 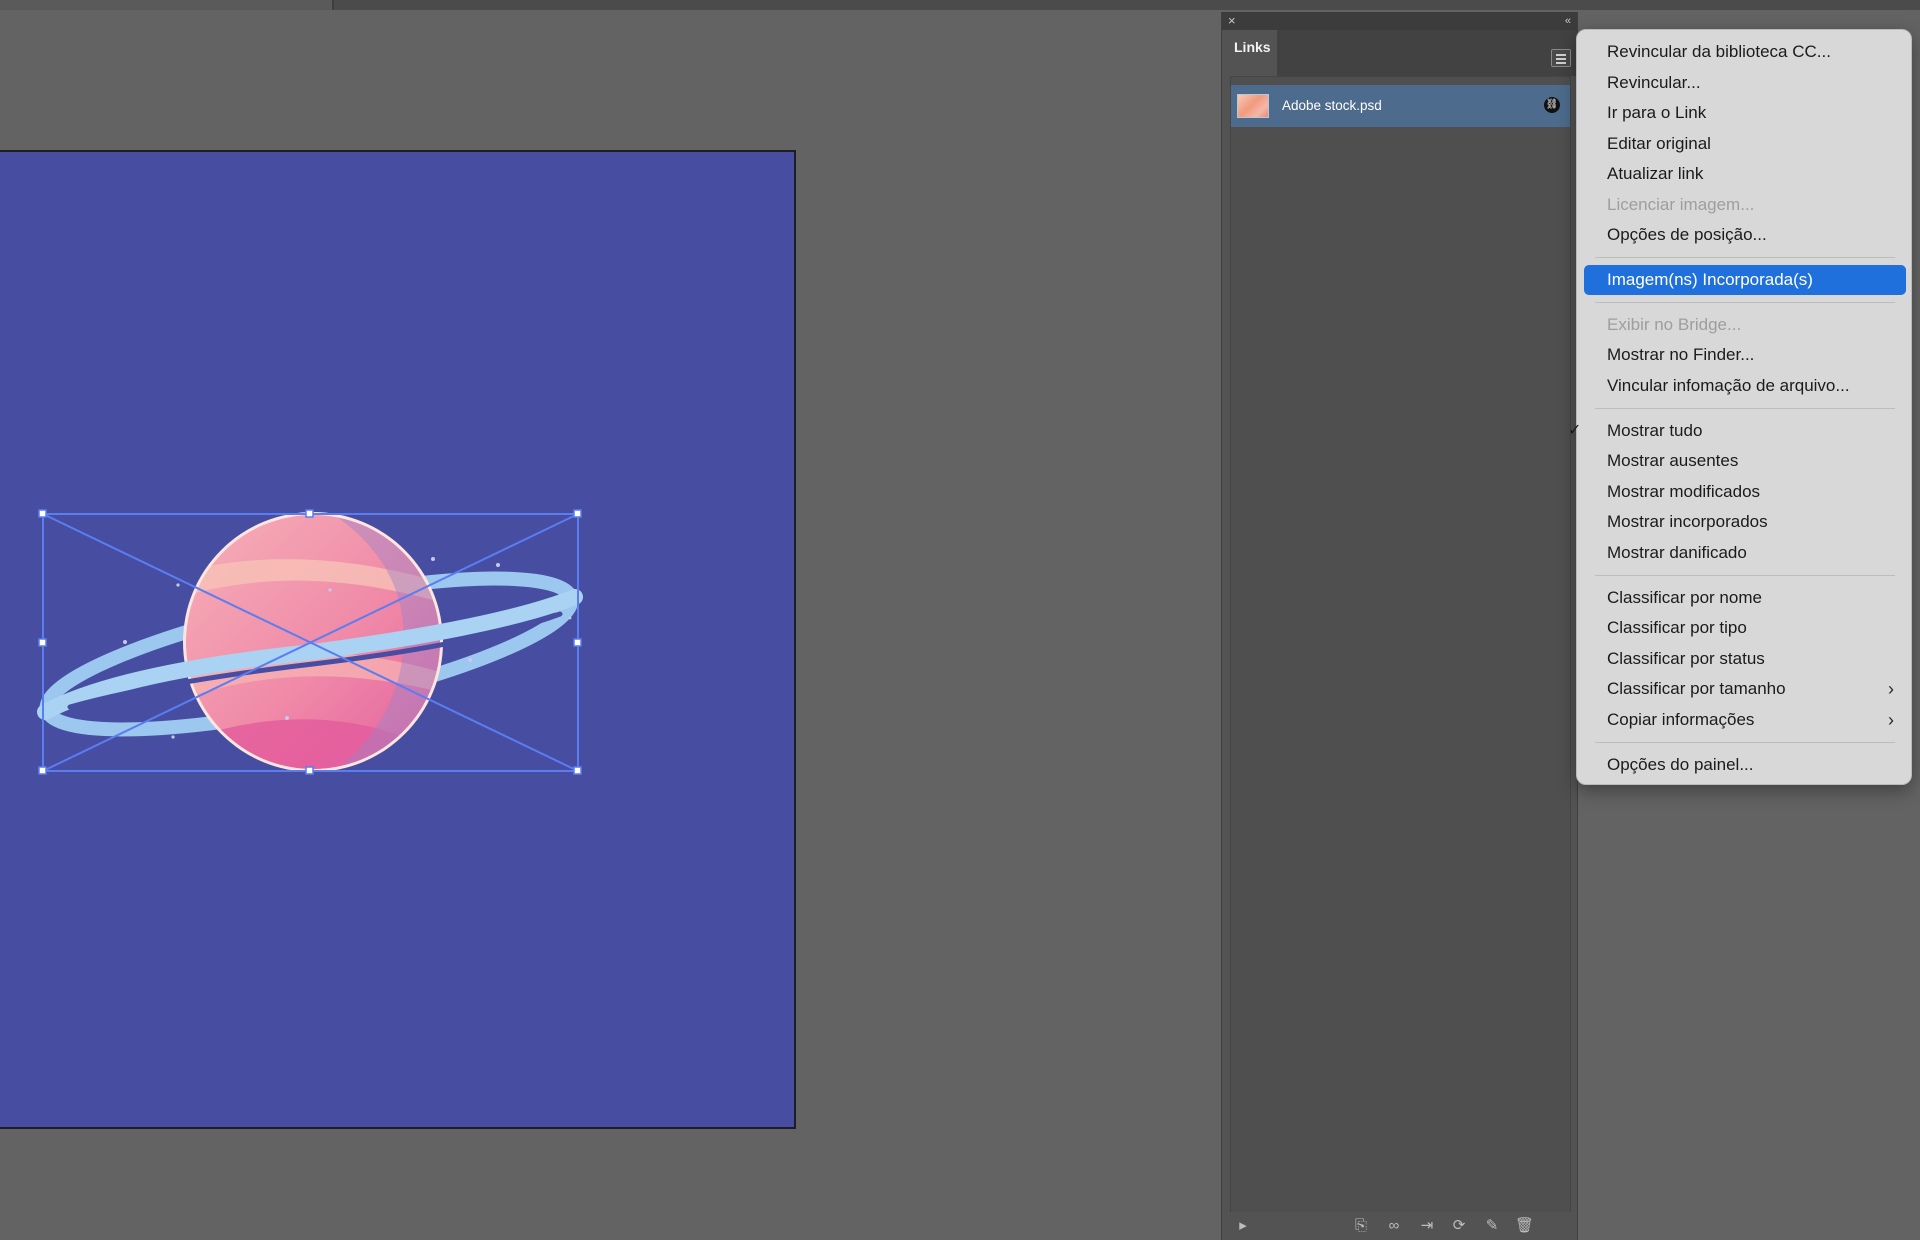 I want to click on menu-item-label: Classificar por tamanho, so click(x=1696, y=688).